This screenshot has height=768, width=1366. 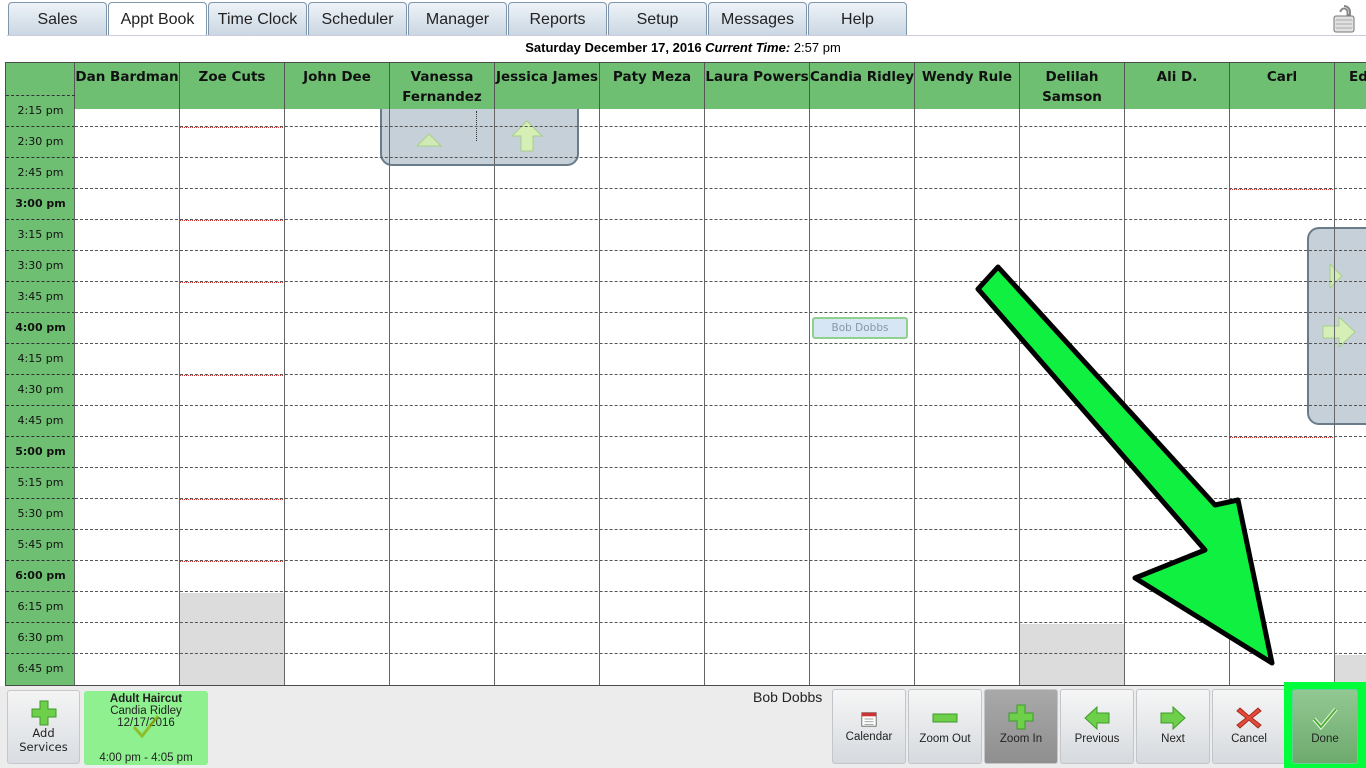 What do you see at coordinates (257, 19) in the screenshot?
I see `tab-time-clock: Time Clock` at bounding box center [257, 19].